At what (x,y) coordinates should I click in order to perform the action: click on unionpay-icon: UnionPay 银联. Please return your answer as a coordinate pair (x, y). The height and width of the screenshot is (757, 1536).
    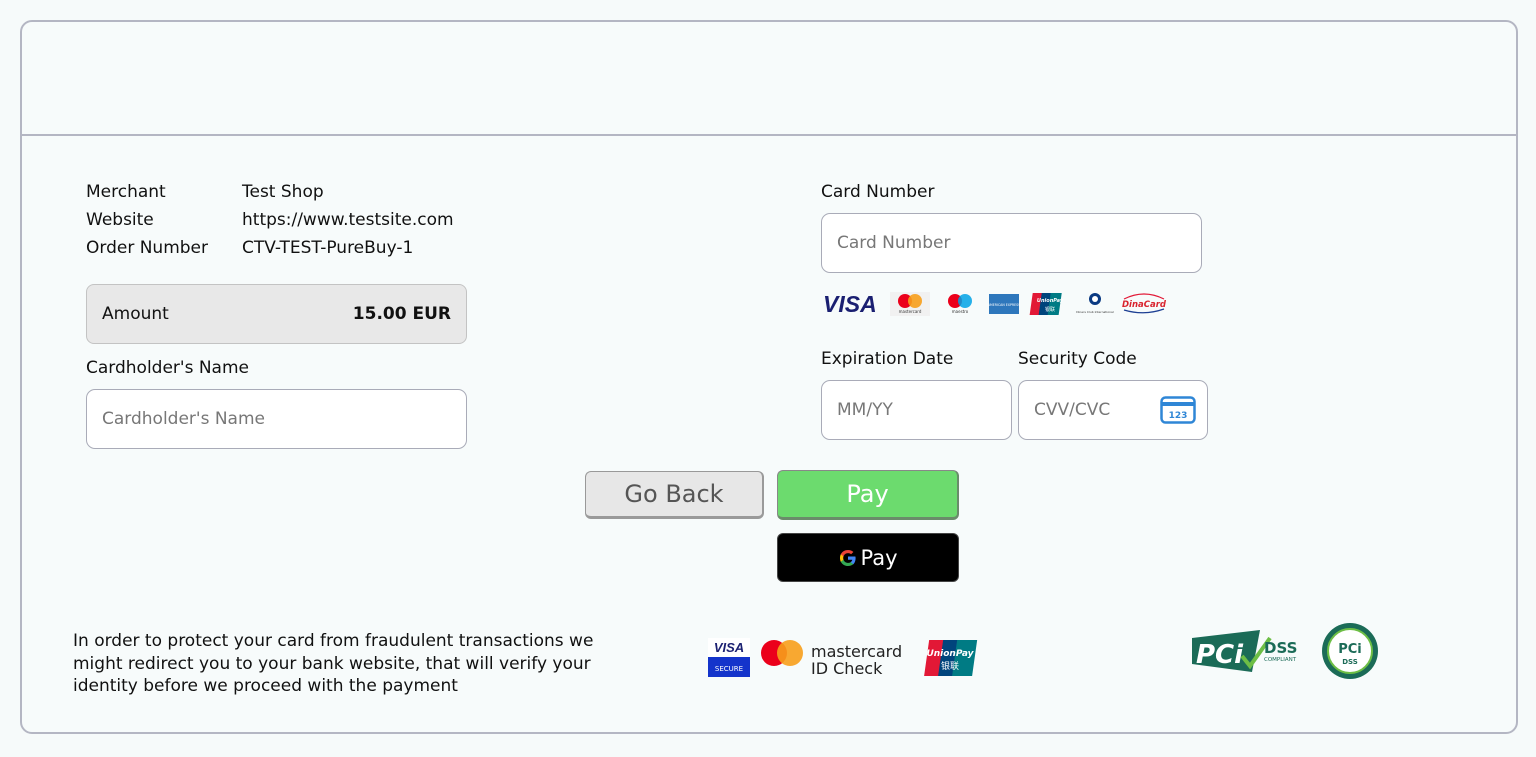
    Looking at the image, I should click on (1046, 304).